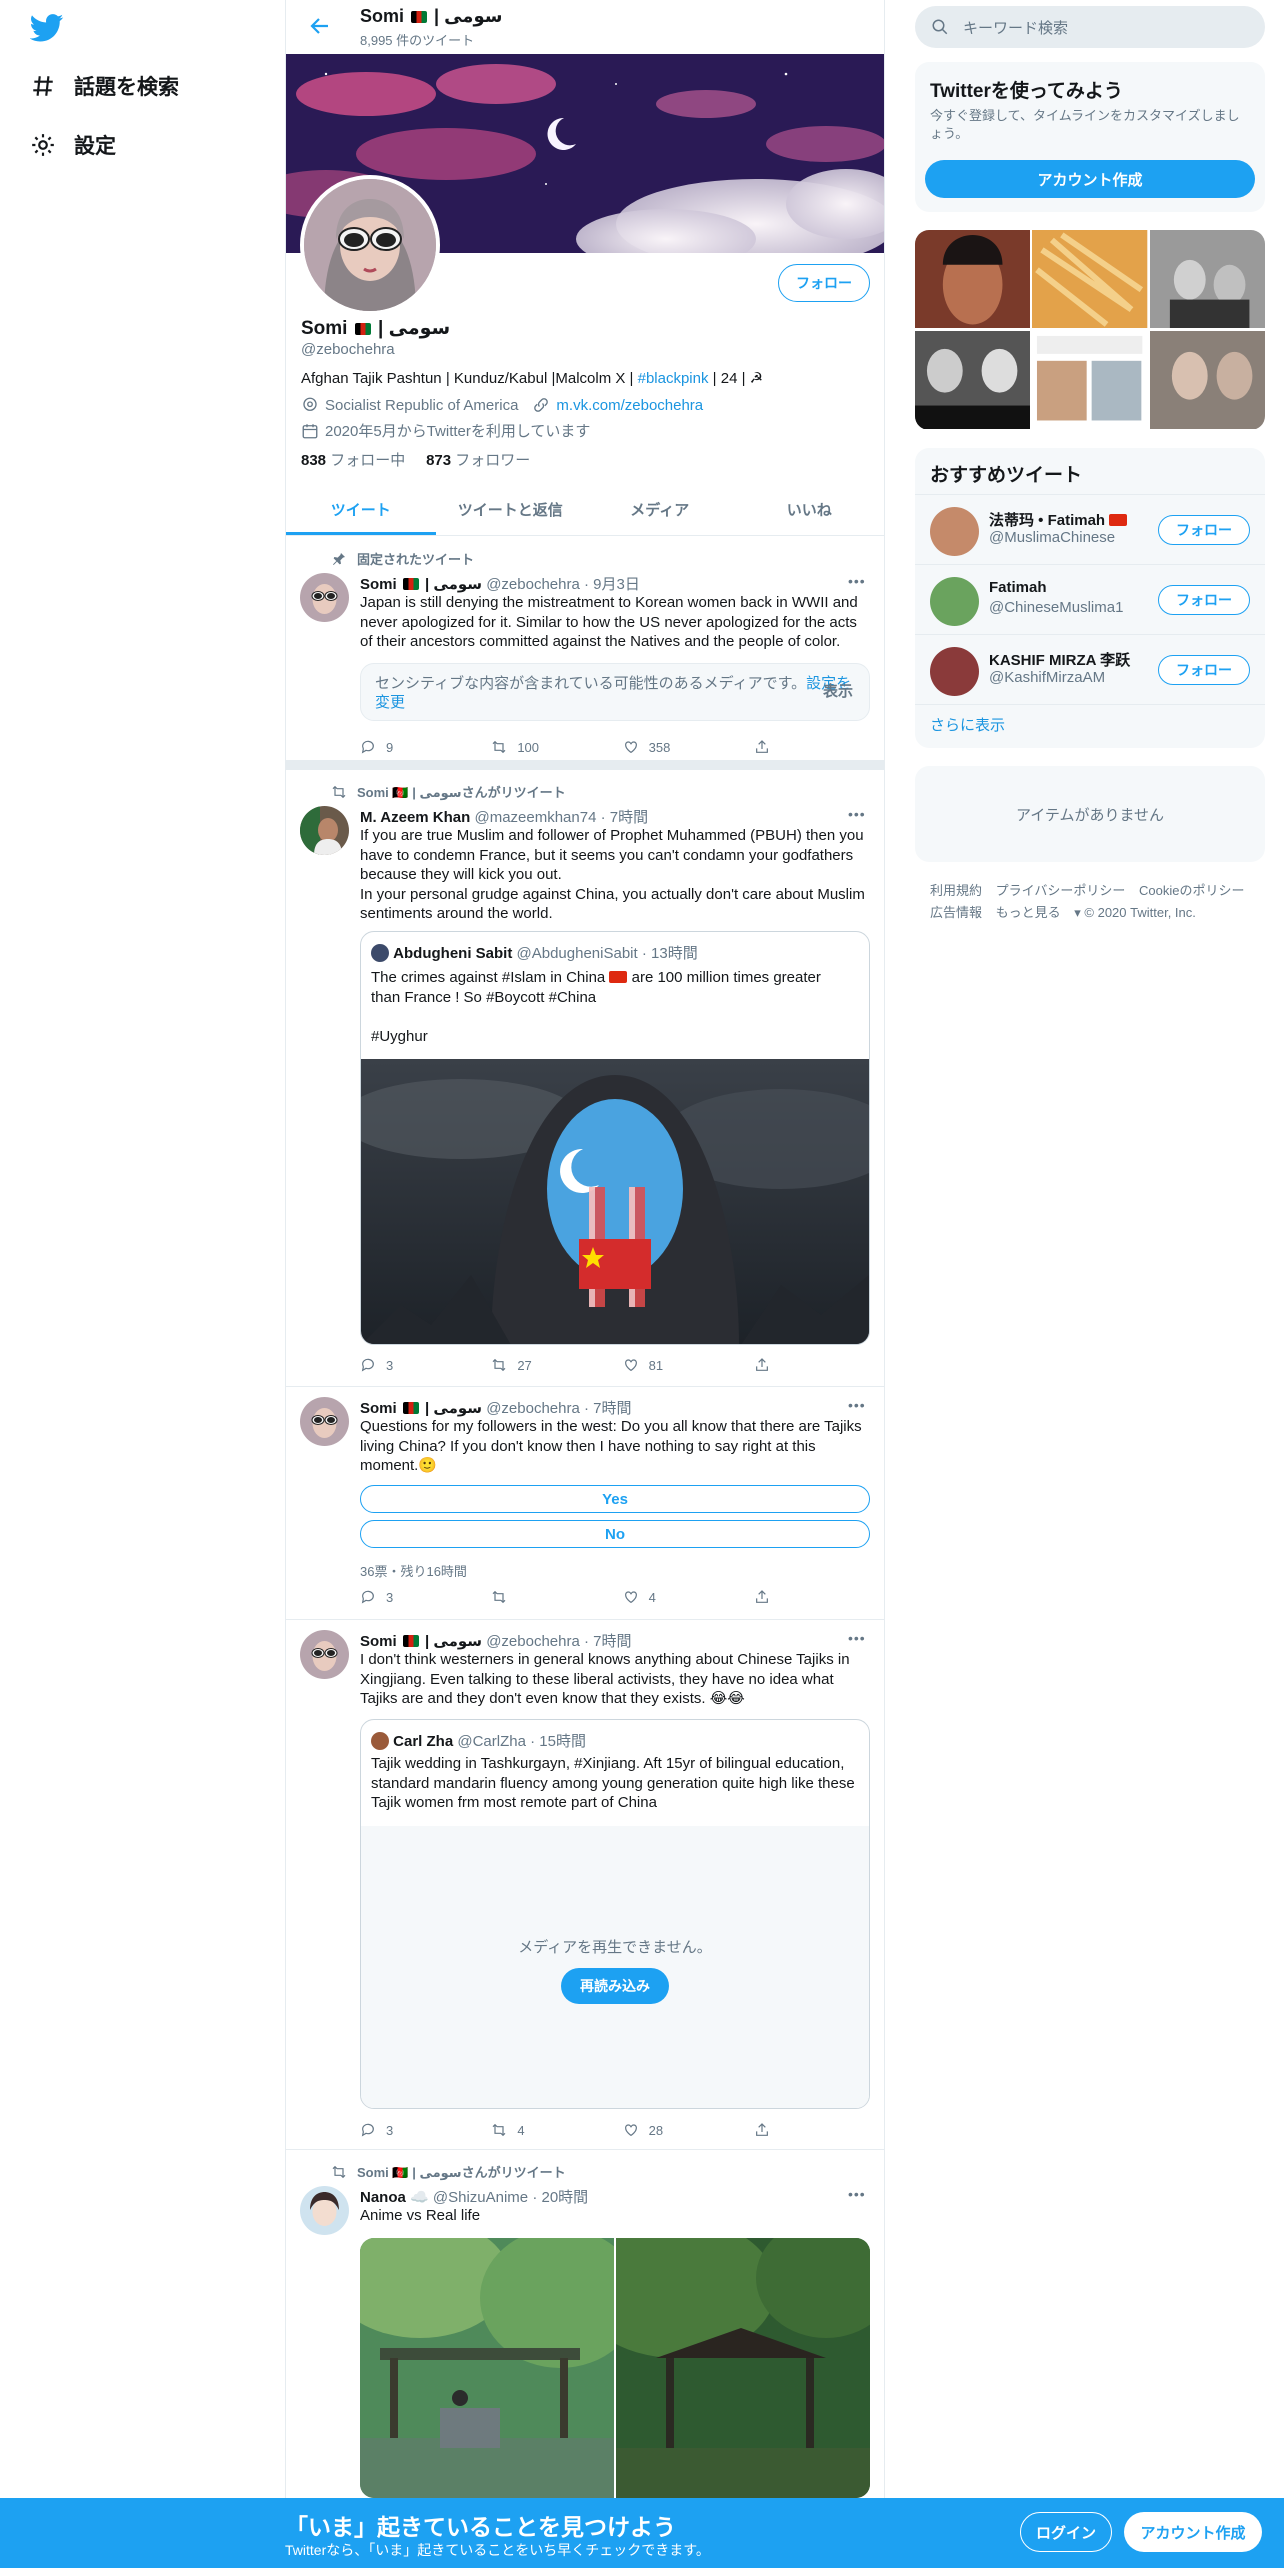  I want to click on suggestion-item: KASHIF MIRZA 李跃 @KashifMirzaAM フォロー, so click(1090, 670).